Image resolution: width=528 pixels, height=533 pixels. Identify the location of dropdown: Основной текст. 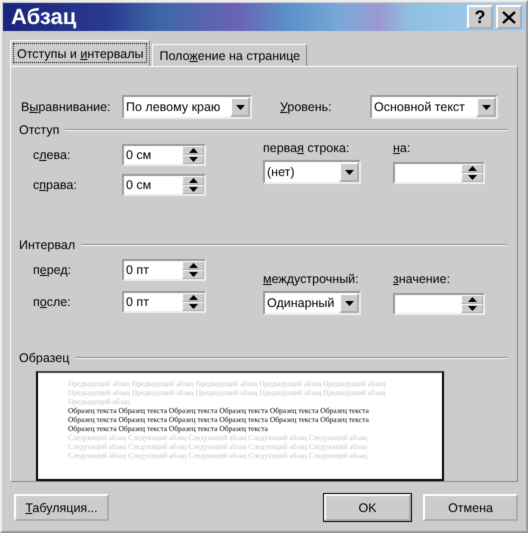
(434, 107).